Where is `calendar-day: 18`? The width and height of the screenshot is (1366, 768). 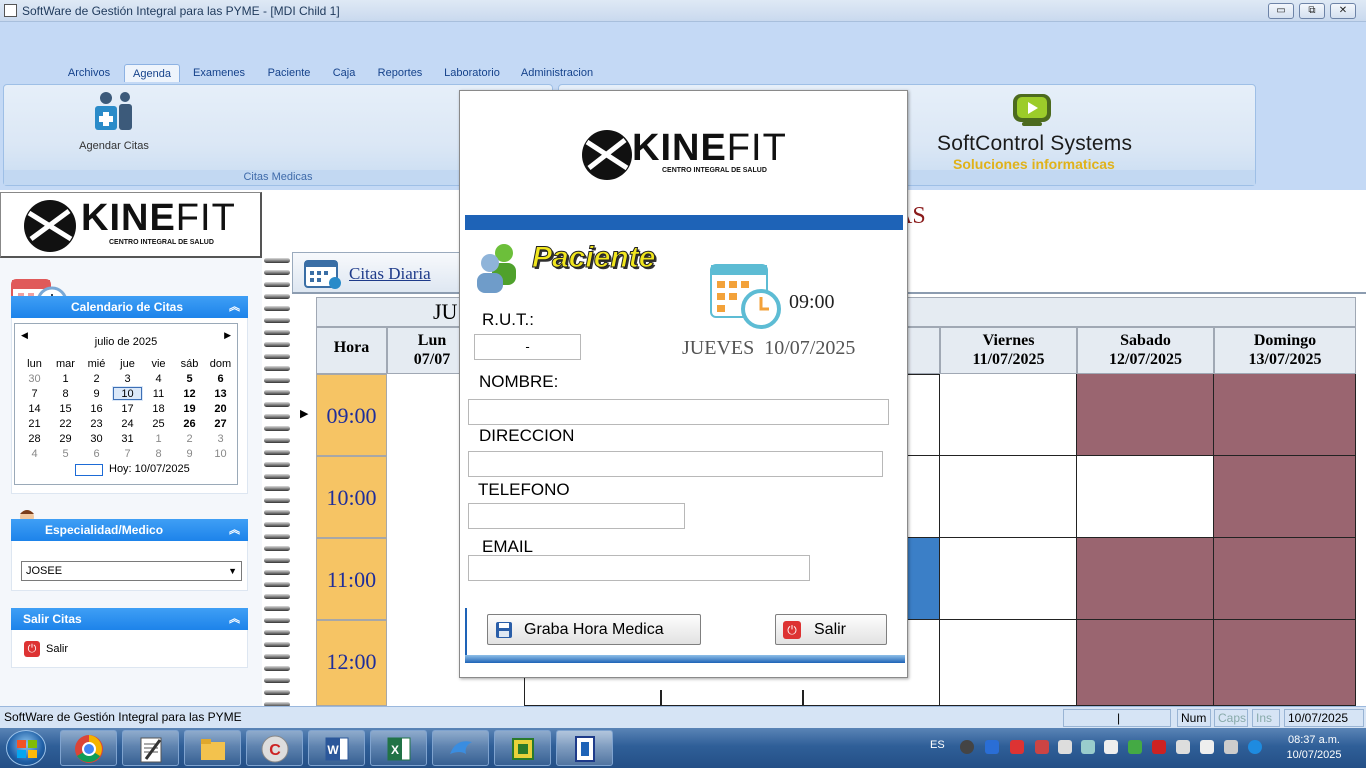 calendar-day: 18 is located at coordinates (158, 408).